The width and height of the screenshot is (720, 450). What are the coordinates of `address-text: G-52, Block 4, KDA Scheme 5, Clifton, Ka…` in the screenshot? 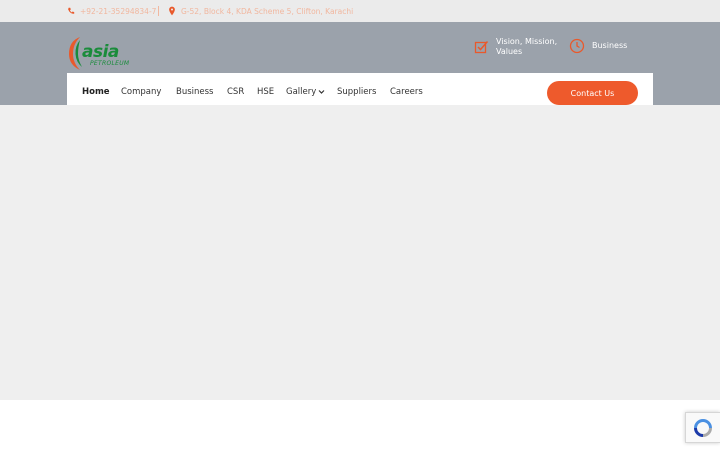 It's located at (267, 11).